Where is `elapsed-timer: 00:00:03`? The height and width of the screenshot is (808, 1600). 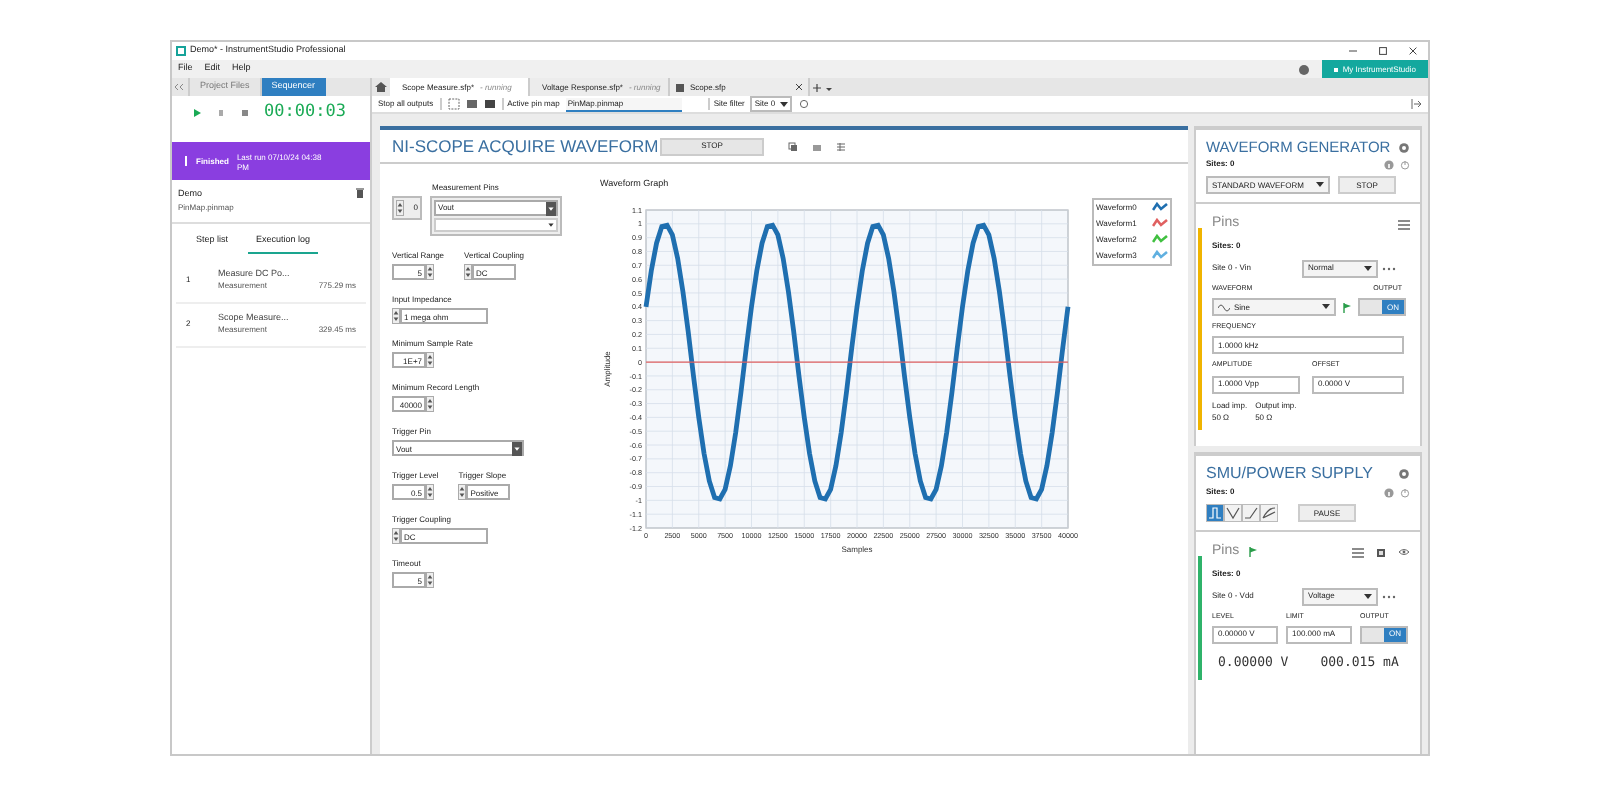 elapsed-timer: 00:00:03 is located at coordinates (305, 113).